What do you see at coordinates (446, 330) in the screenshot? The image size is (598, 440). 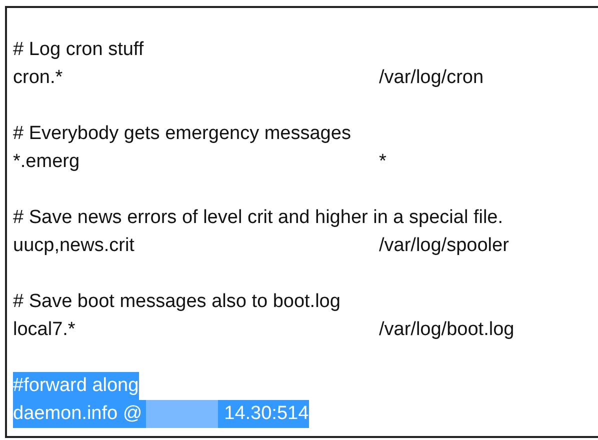 I see `action-text: /var/log/boot.log` at bounding box center [446, 330].